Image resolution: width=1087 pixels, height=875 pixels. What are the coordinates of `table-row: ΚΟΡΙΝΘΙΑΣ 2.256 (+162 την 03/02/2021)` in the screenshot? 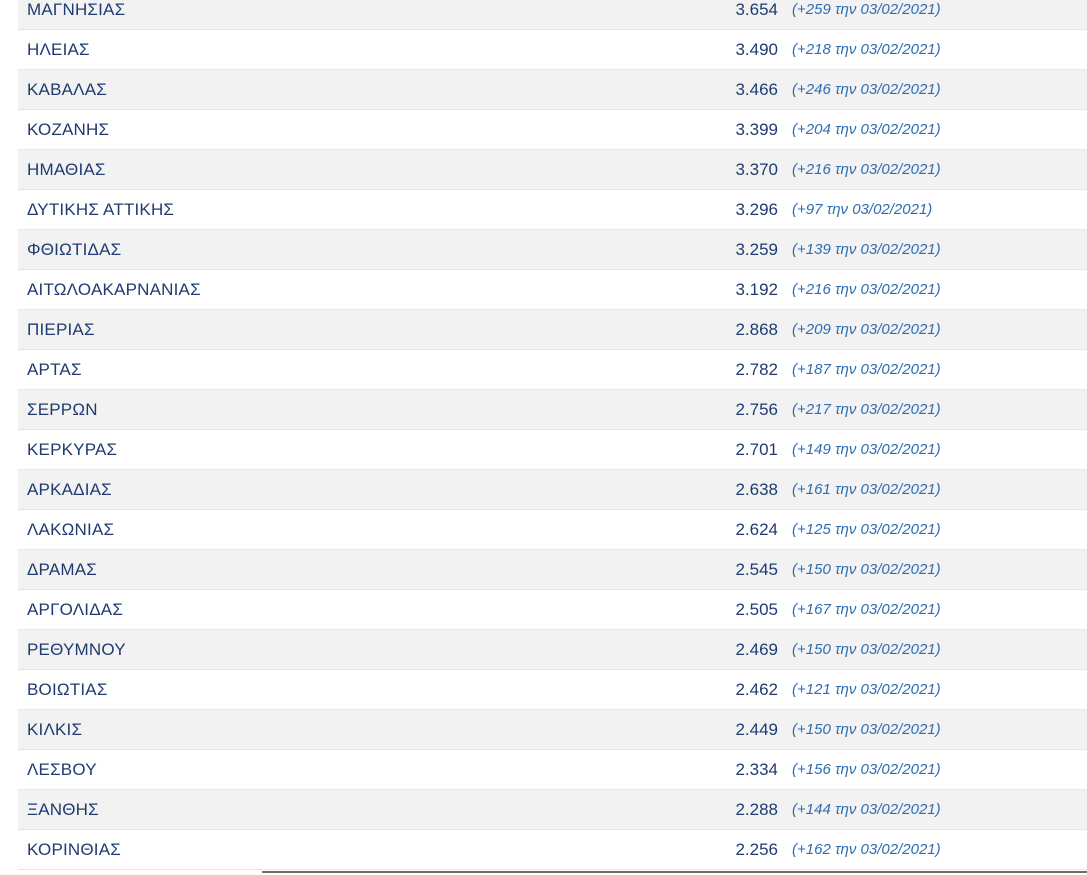 It's located at (552, 850).